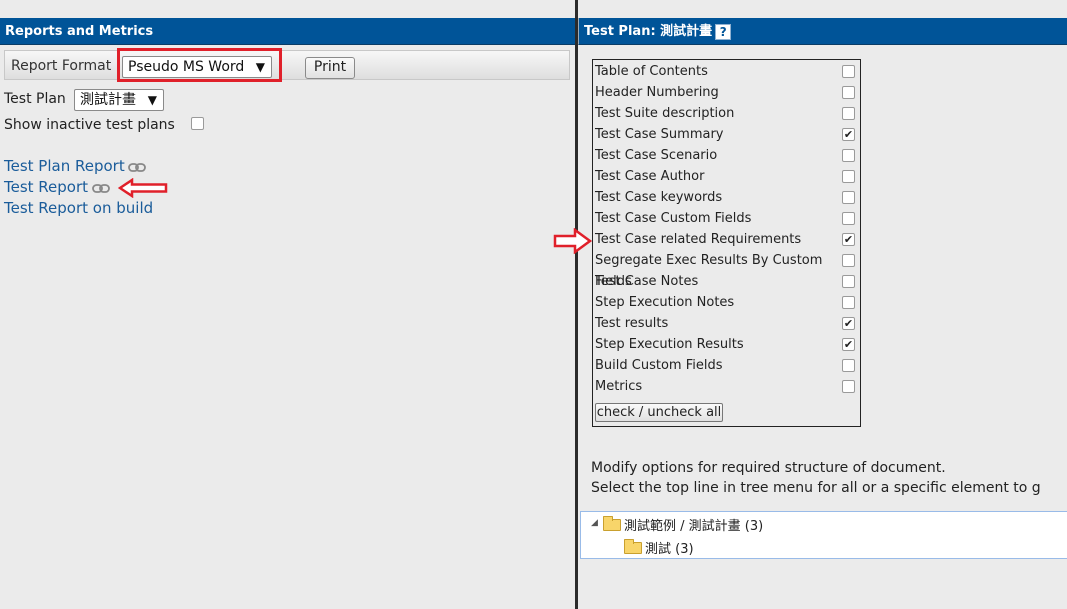  Describe the element at coordinates (648, 31) in the screenshot. I see `test-plan-header-title: Test Plan: 測試計畫` at that location.